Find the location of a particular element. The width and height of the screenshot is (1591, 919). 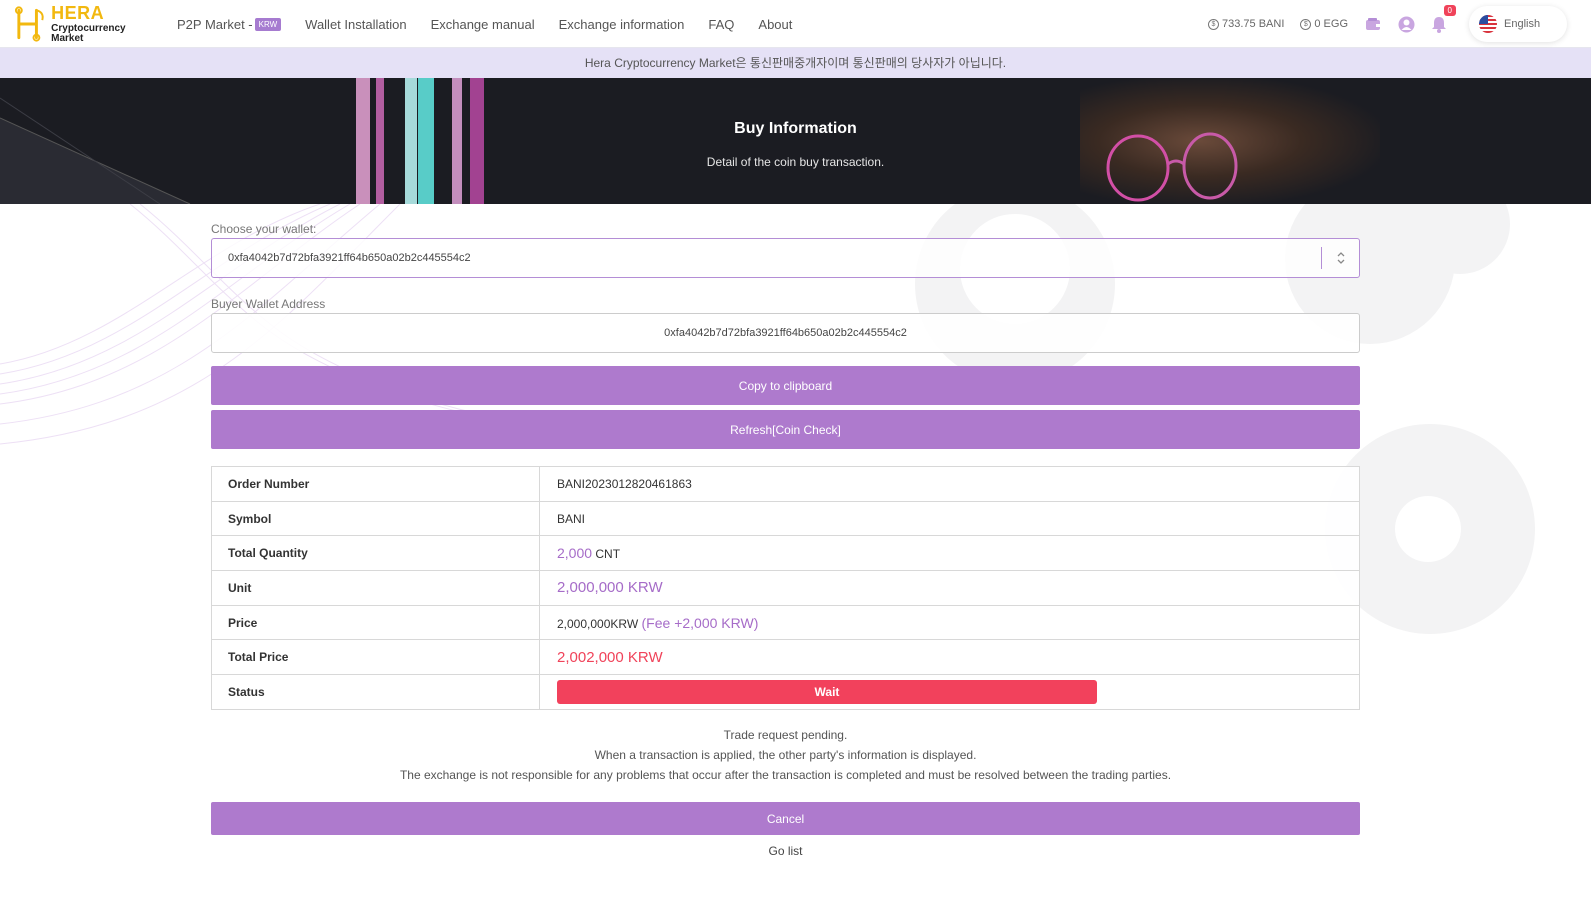

price-label: Price is located at coordinates (375, 622).